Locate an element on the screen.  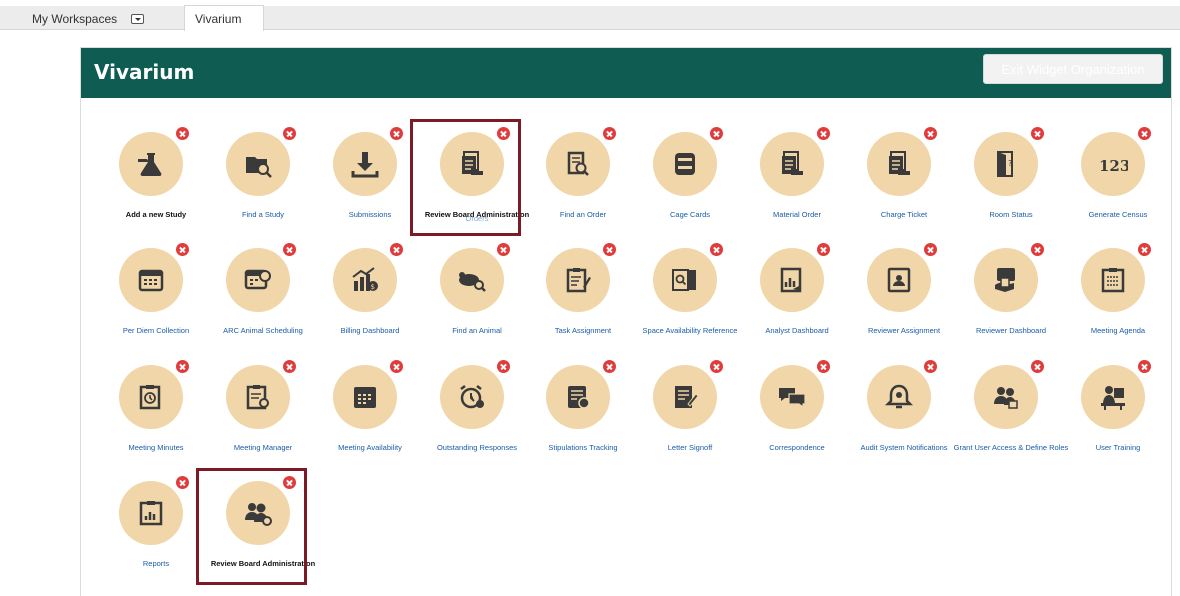
chart-dollar-icon: $ is located at coordinates (365, 280).